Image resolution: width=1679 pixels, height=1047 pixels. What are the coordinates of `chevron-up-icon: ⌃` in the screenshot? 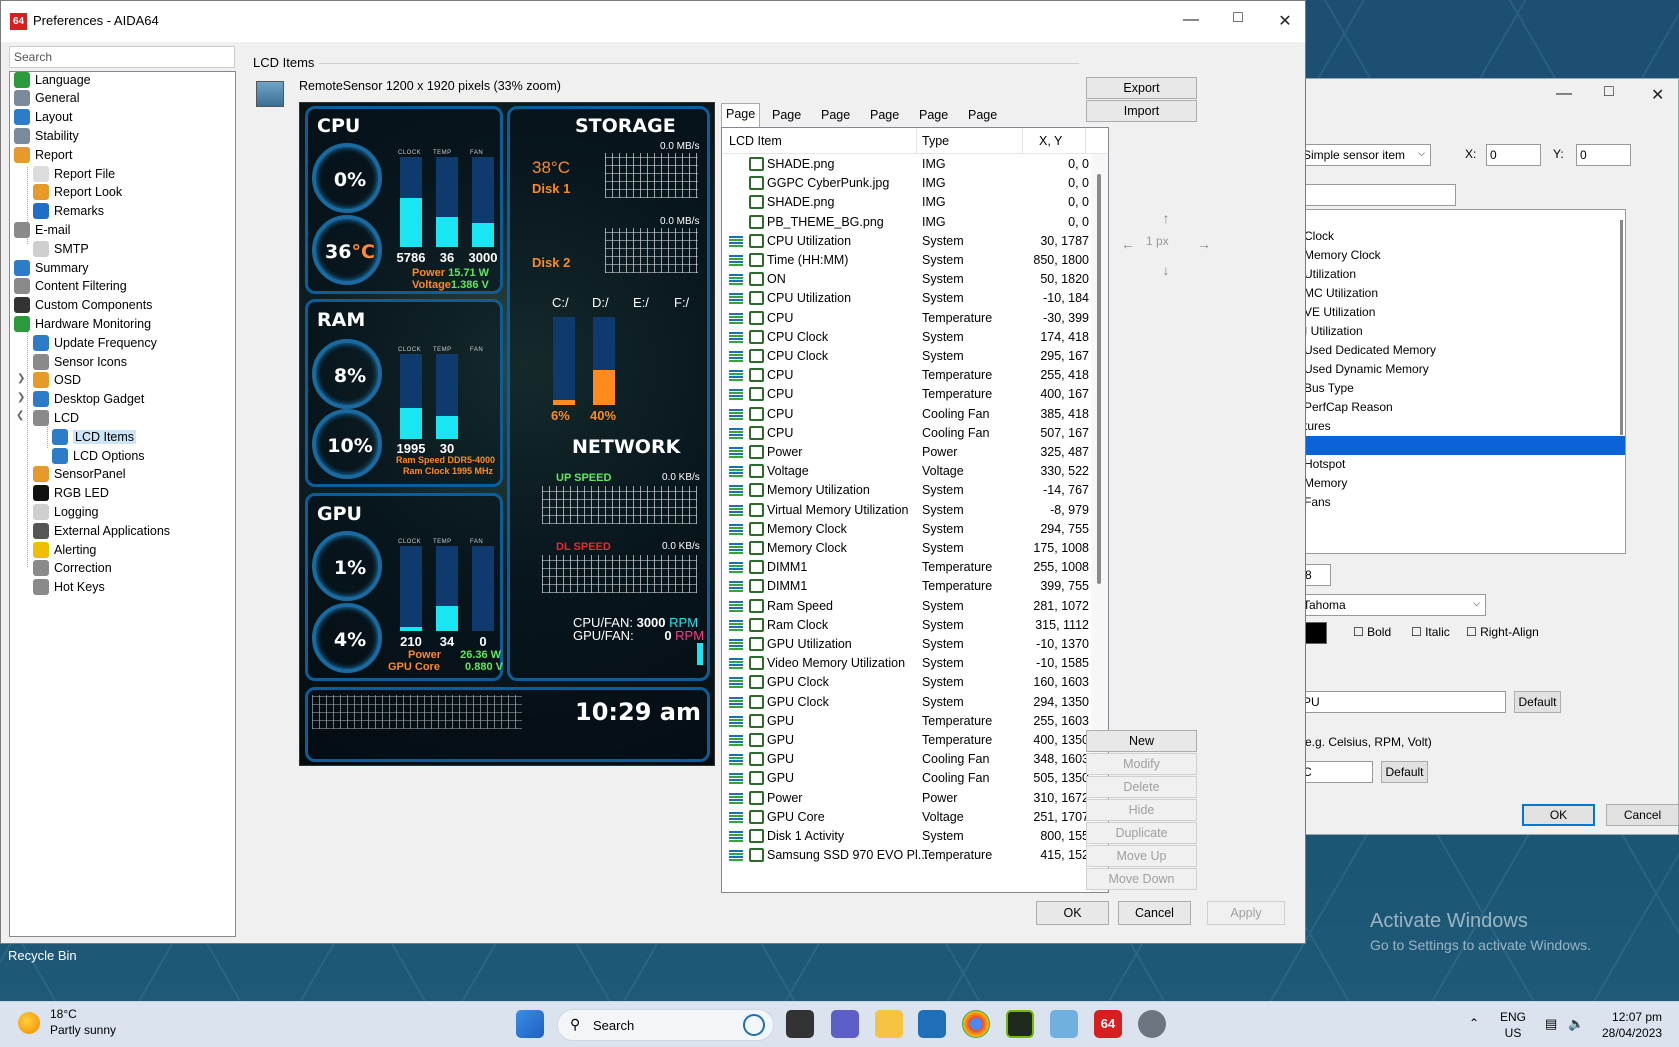 It's located at (1474, 1023).